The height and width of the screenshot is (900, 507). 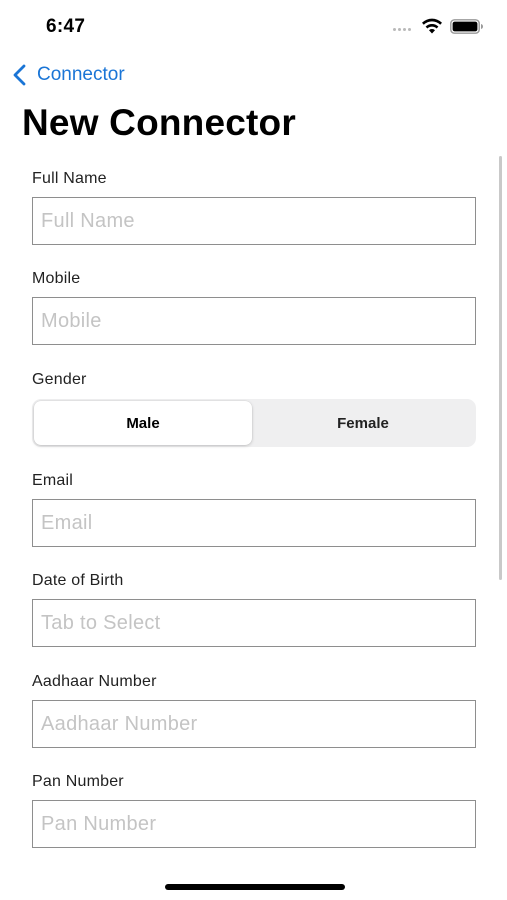 I want to click on page-title: New Connector, so click(x=159, y=122).